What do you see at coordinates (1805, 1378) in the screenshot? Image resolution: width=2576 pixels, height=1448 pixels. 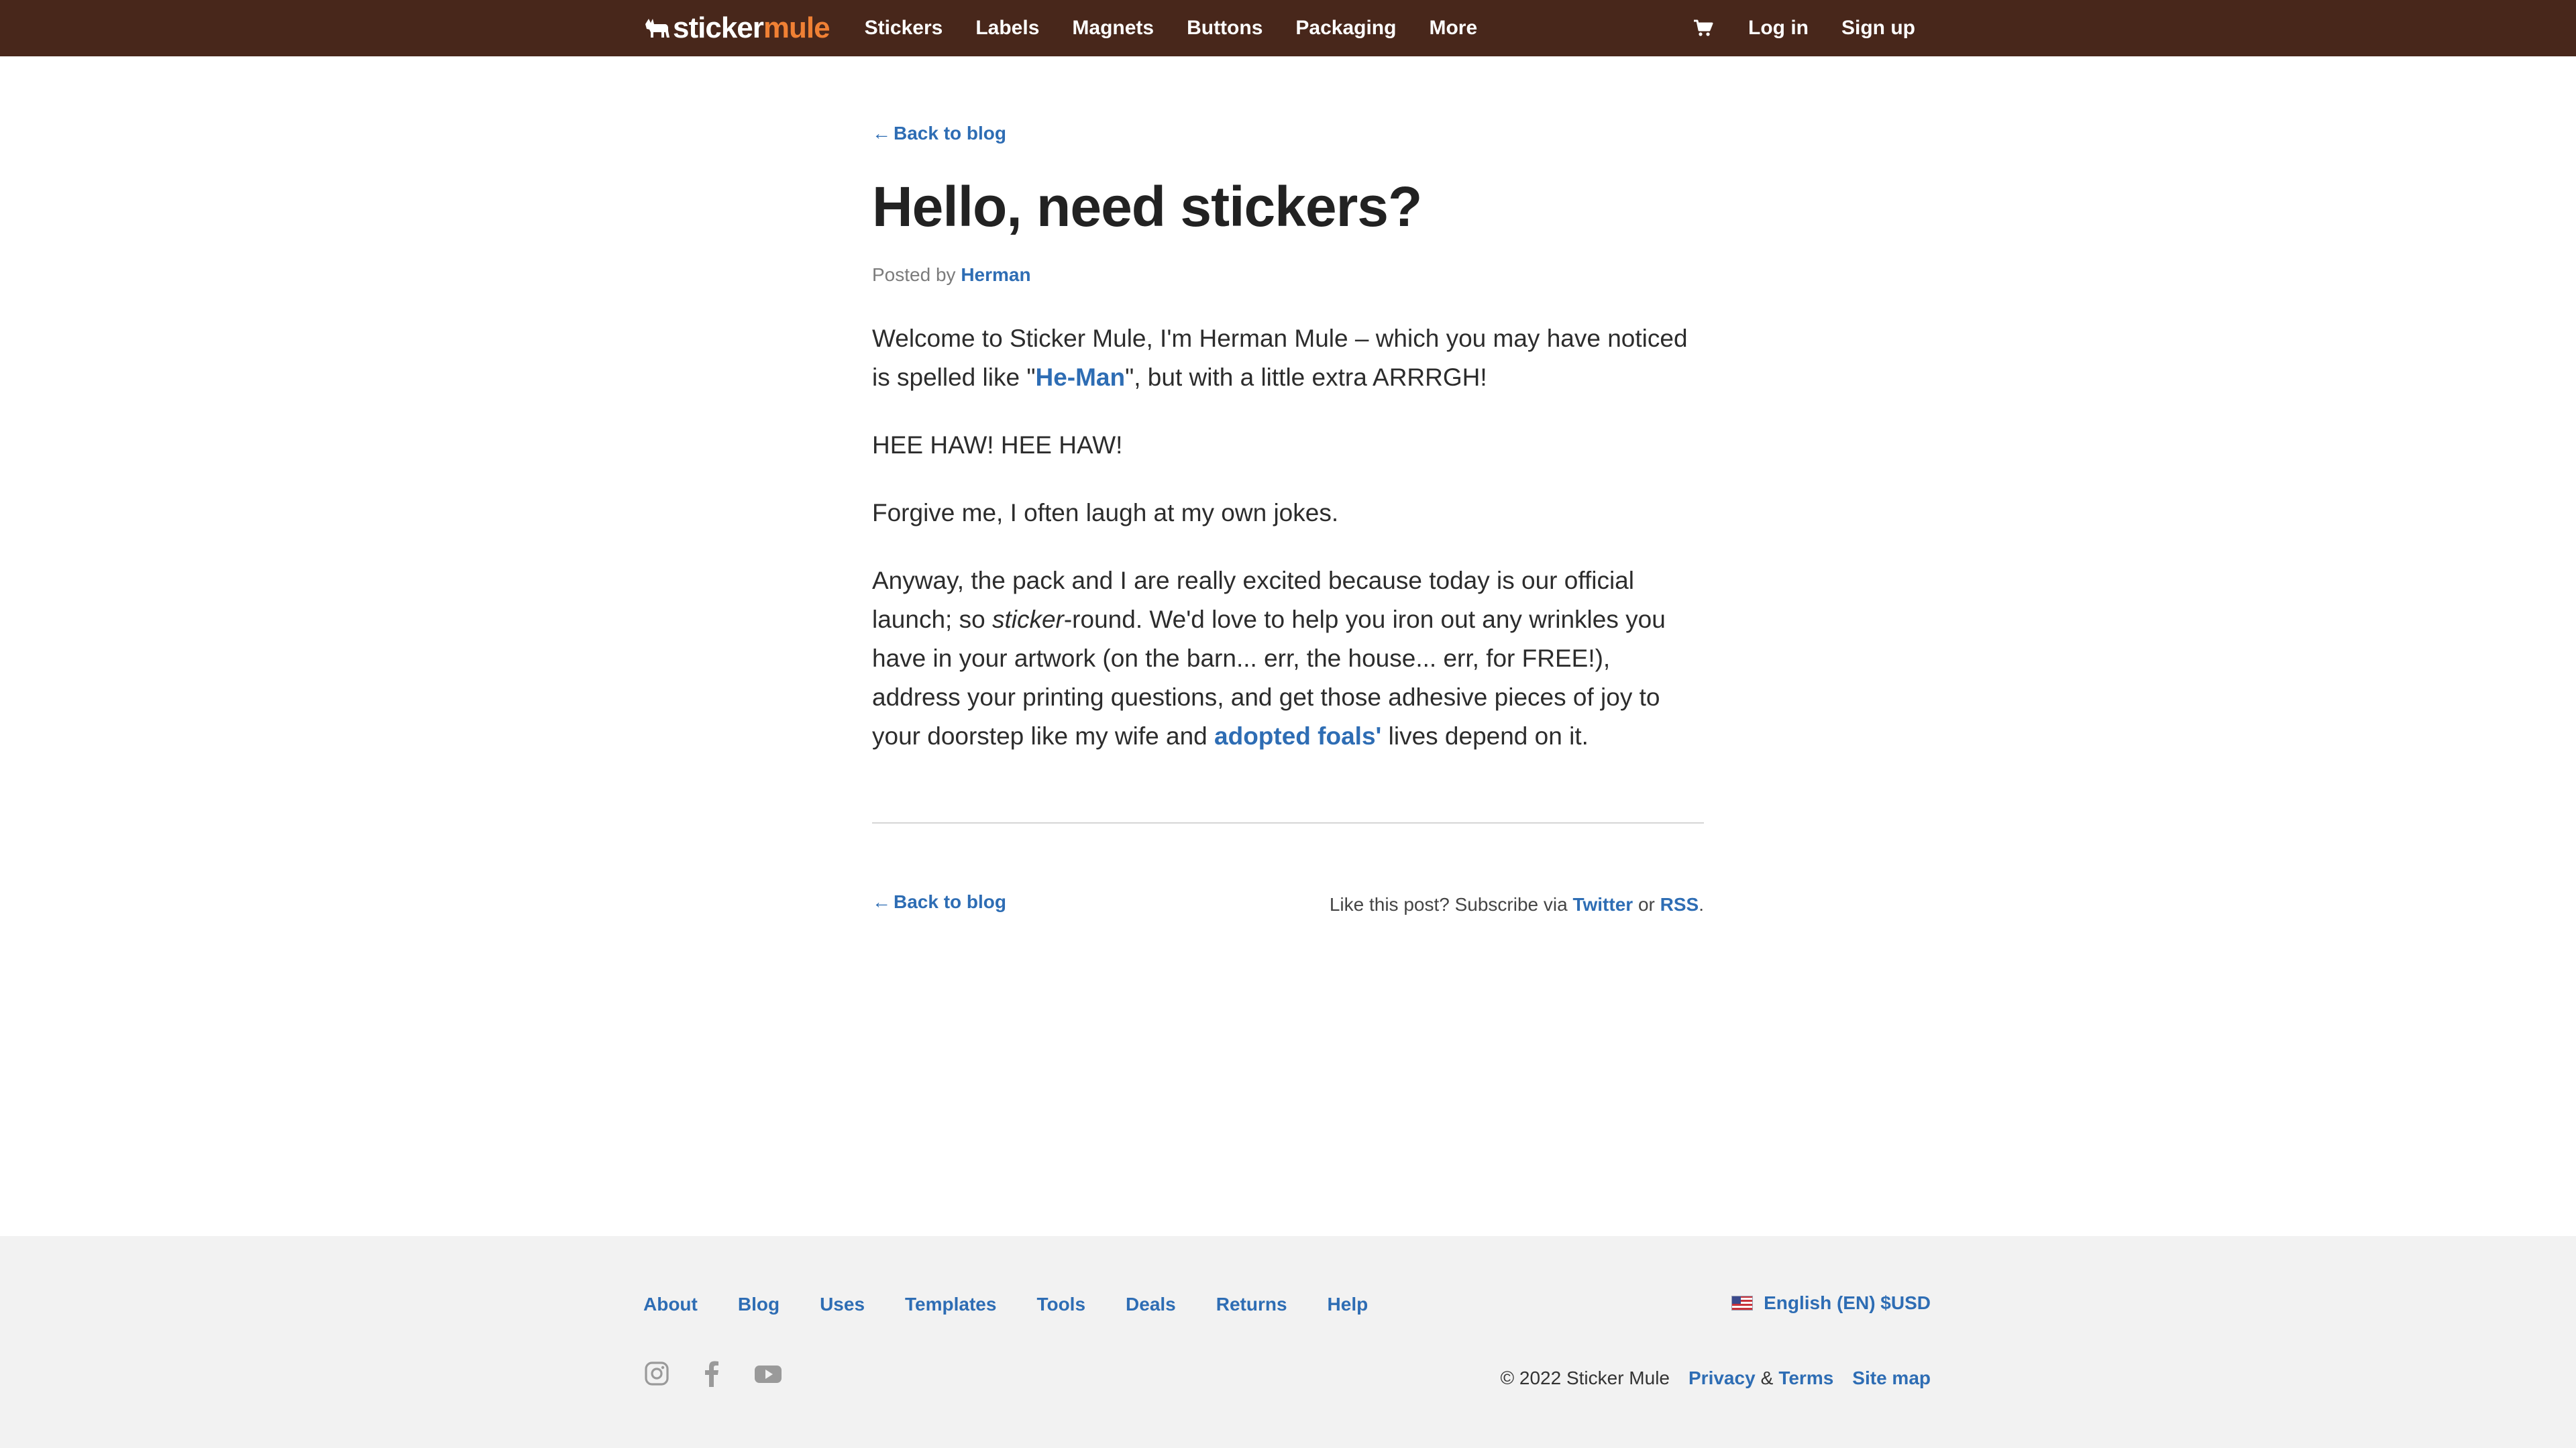 I see `terms-link: Terms` at bounding box center [1805, 1378].